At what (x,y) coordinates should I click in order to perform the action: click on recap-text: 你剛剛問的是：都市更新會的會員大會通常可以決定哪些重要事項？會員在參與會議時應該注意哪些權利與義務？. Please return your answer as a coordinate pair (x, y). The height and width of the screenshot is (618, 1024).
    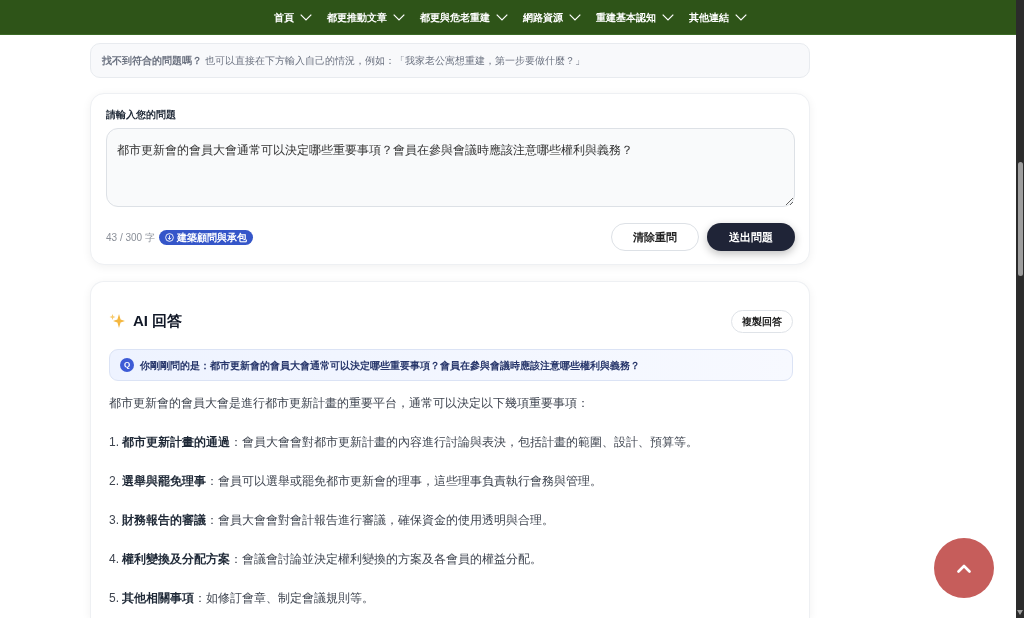
    Looking at the image, I should click on (390, 365).